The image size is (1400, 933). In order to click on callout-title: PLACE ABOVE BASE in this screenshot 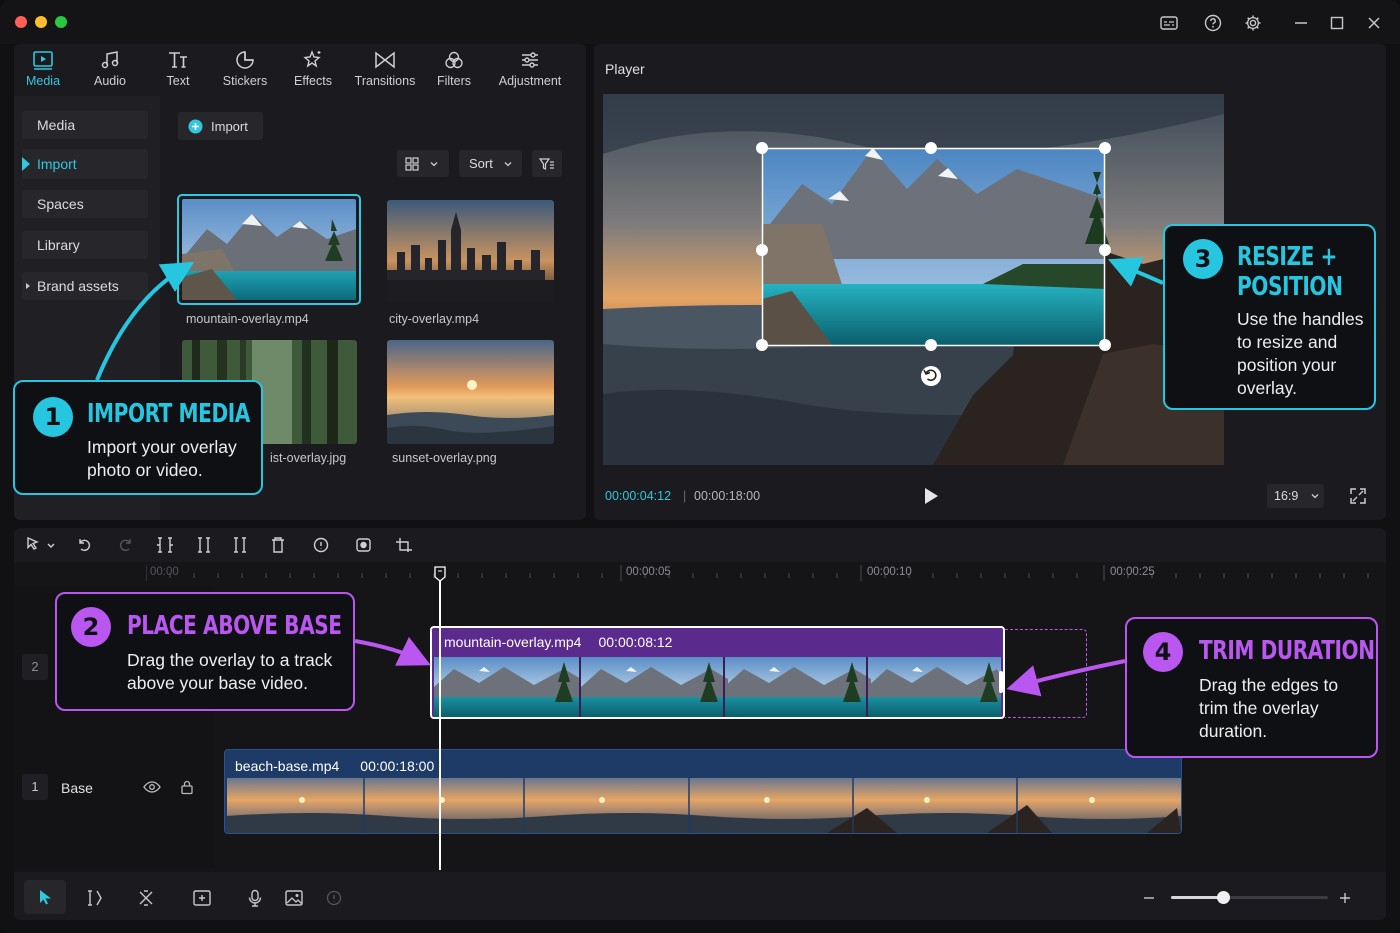, I will do `click(234, 626)`.